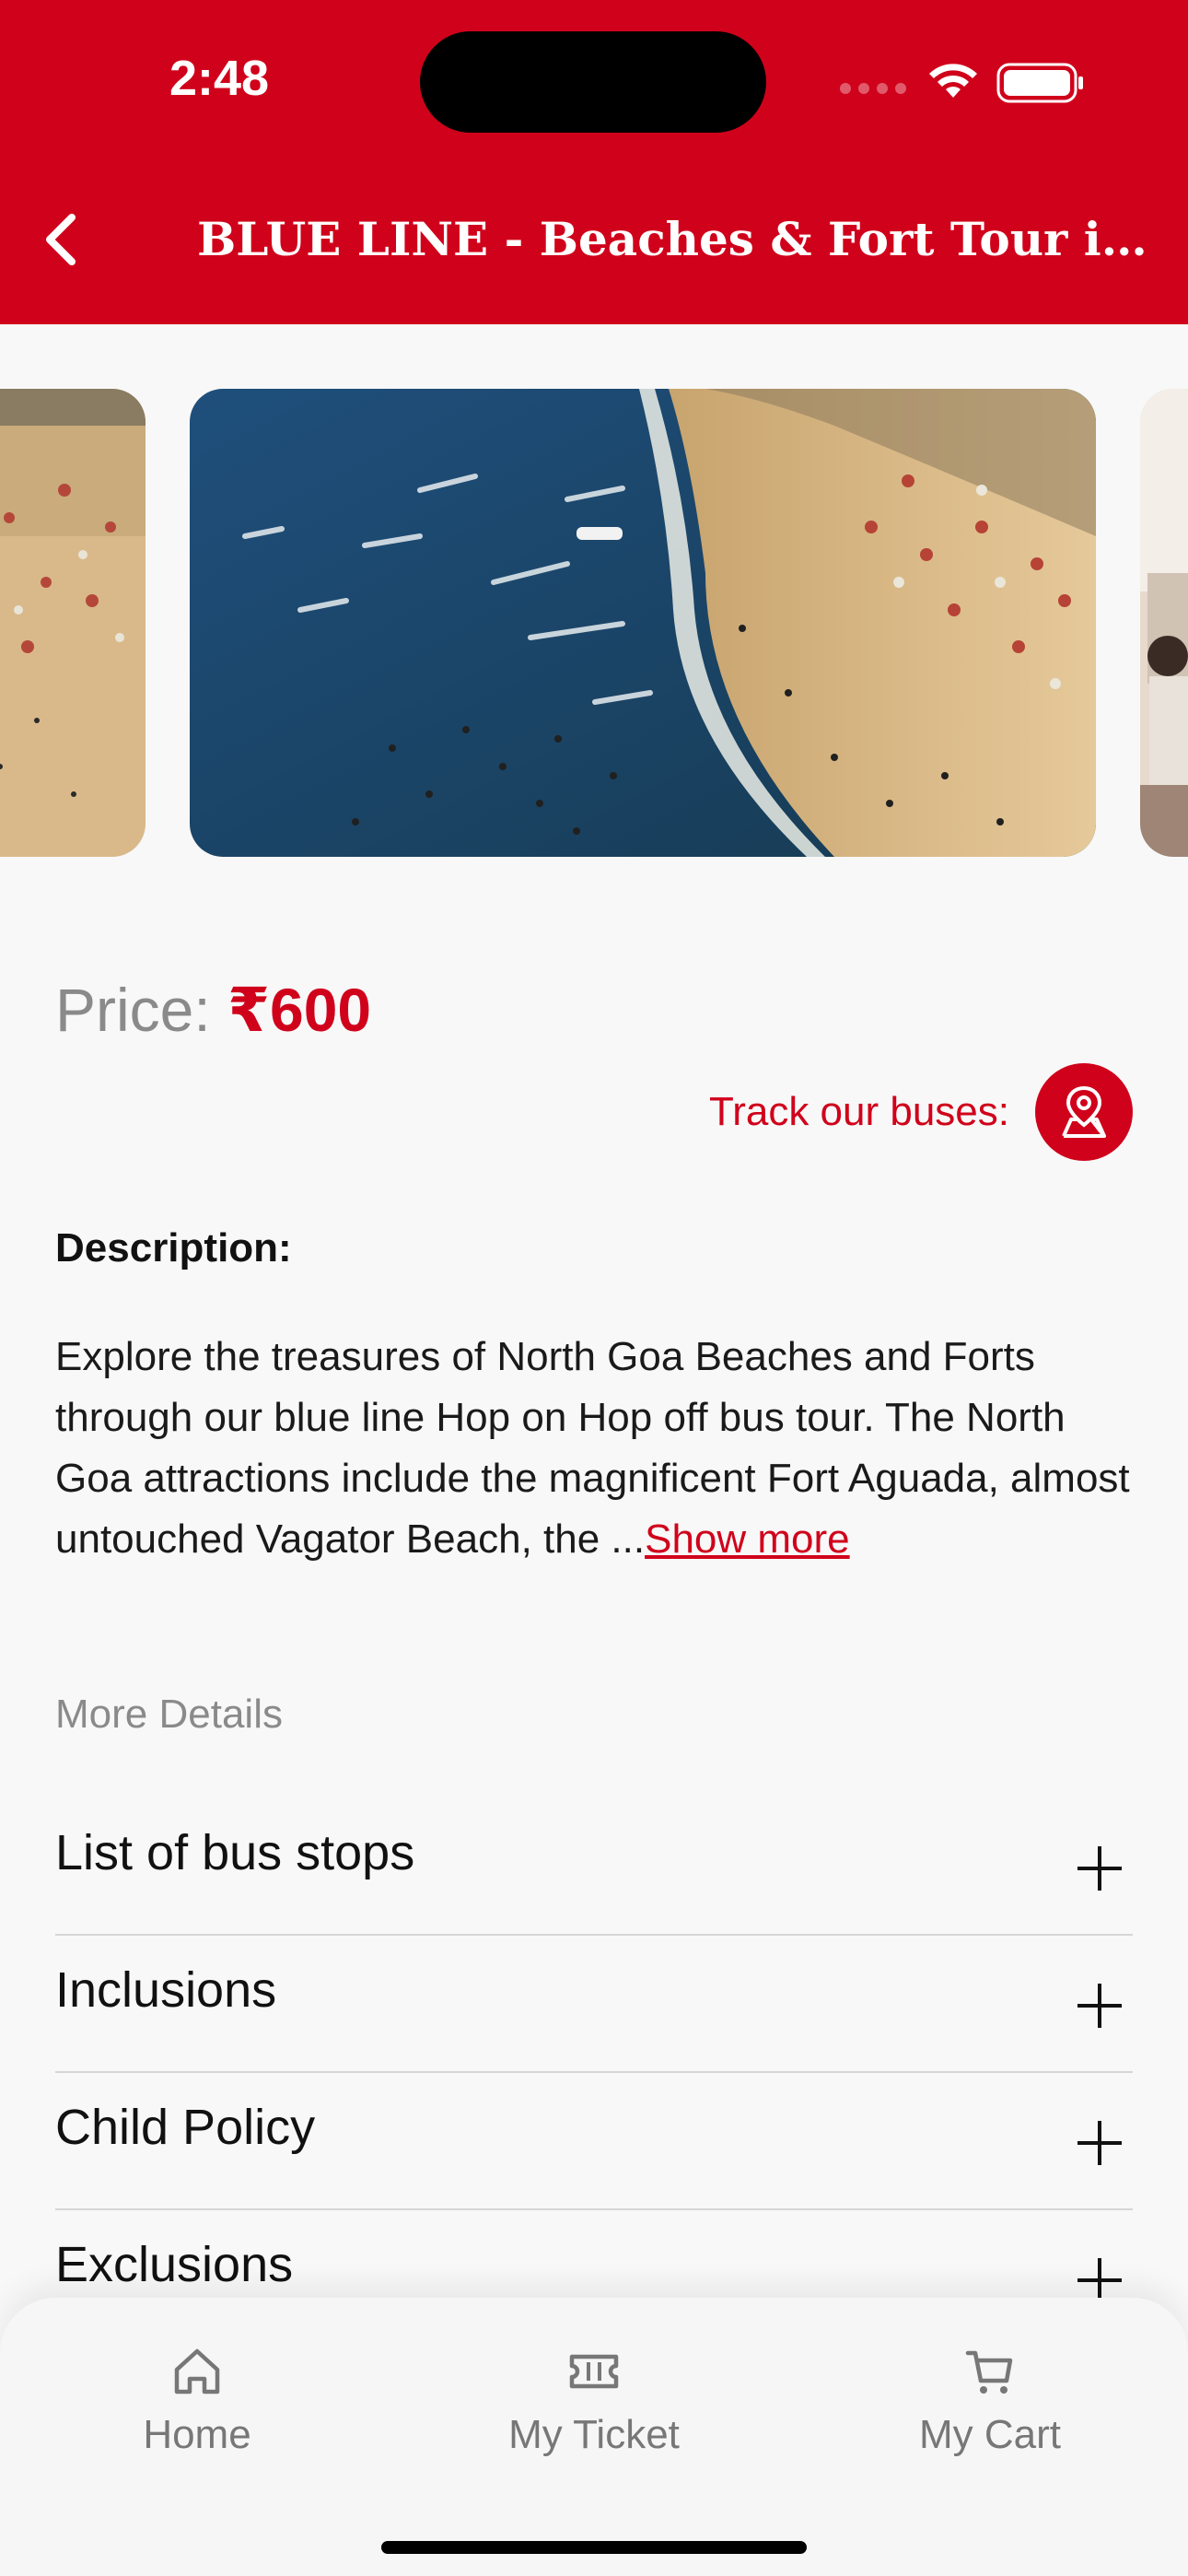 The width and height of the screenshot is (1188, 2576). What do you see at coordinates (873, 88) in the screenshot?
I see `cellular-signal-icon` at bounding box center [873, 88].